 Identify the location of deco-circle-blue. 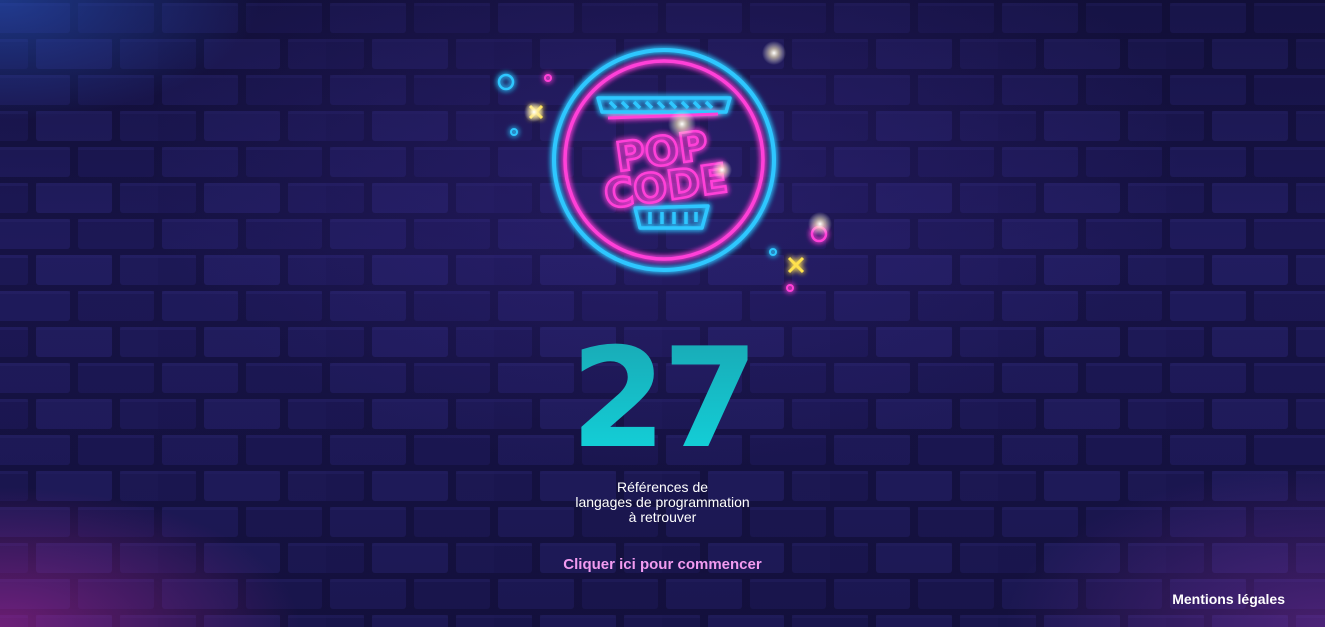
(506, 82).